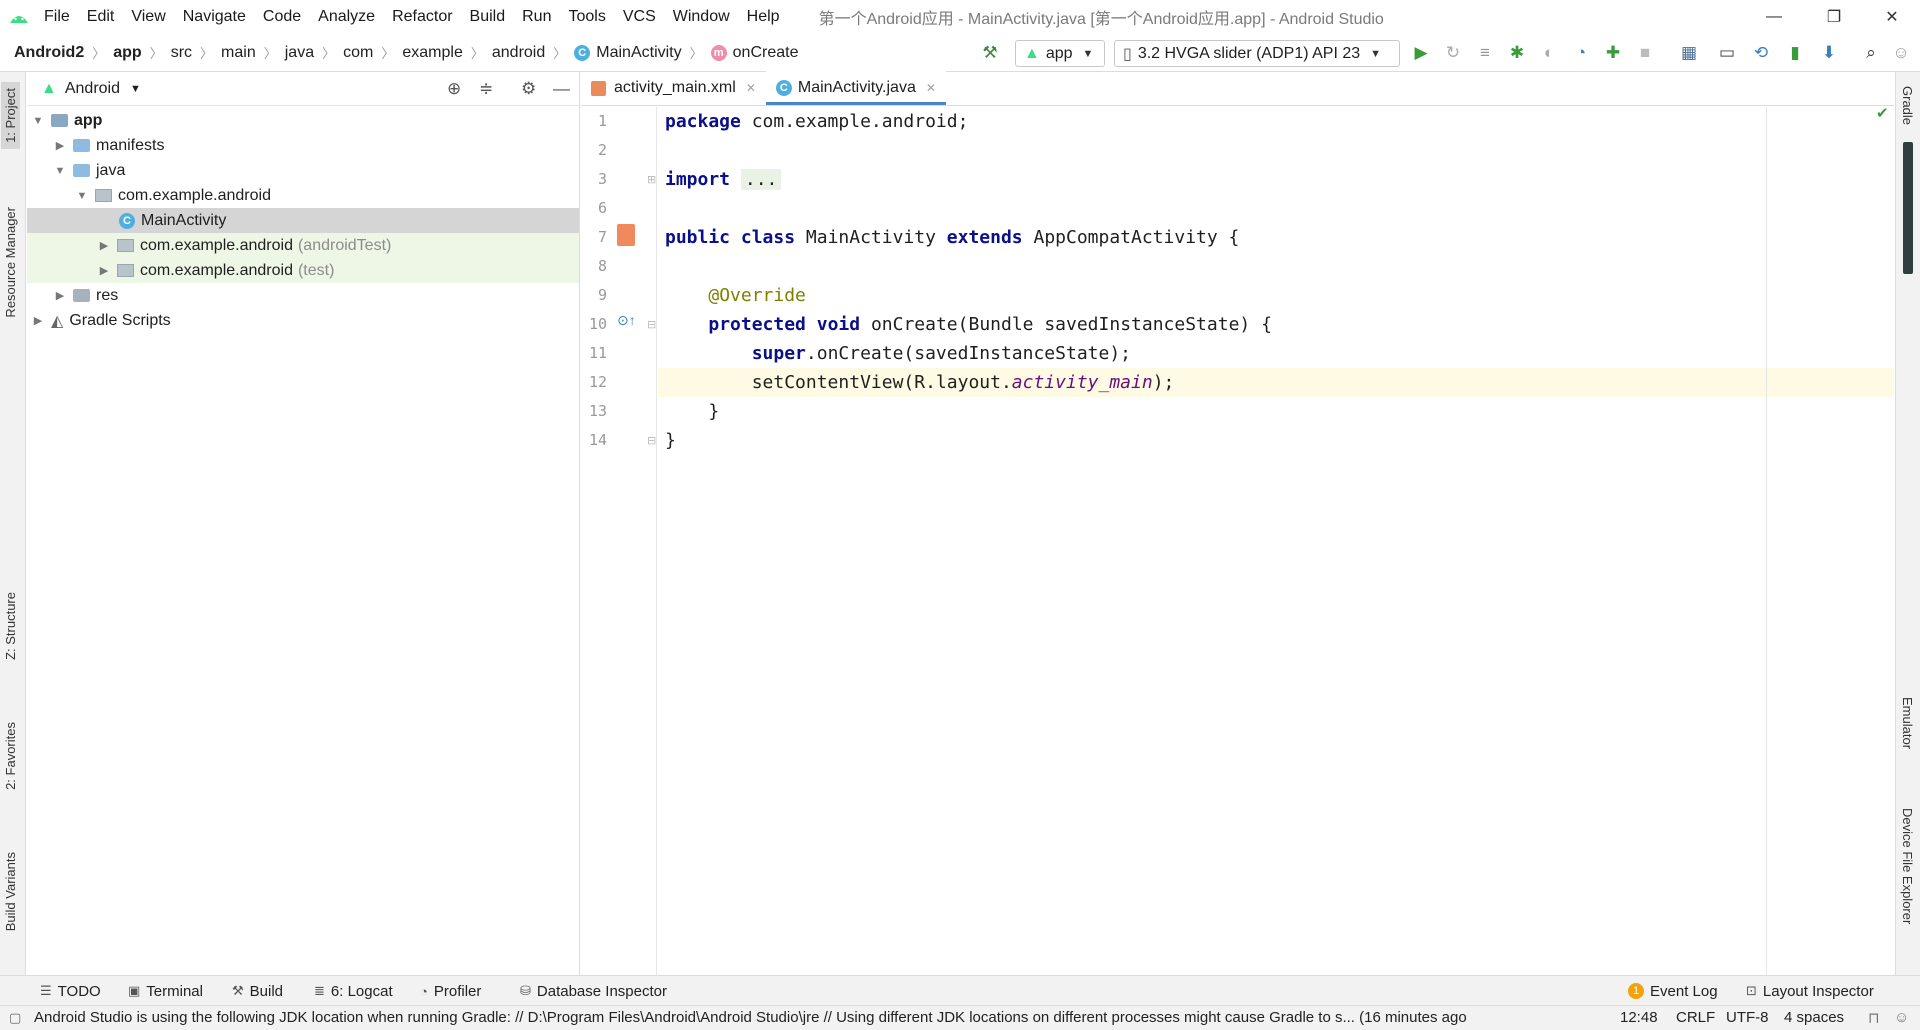  Describe the element at coordinates (701, 17) in the screenshot. I see `menu-window: Window` at that location.